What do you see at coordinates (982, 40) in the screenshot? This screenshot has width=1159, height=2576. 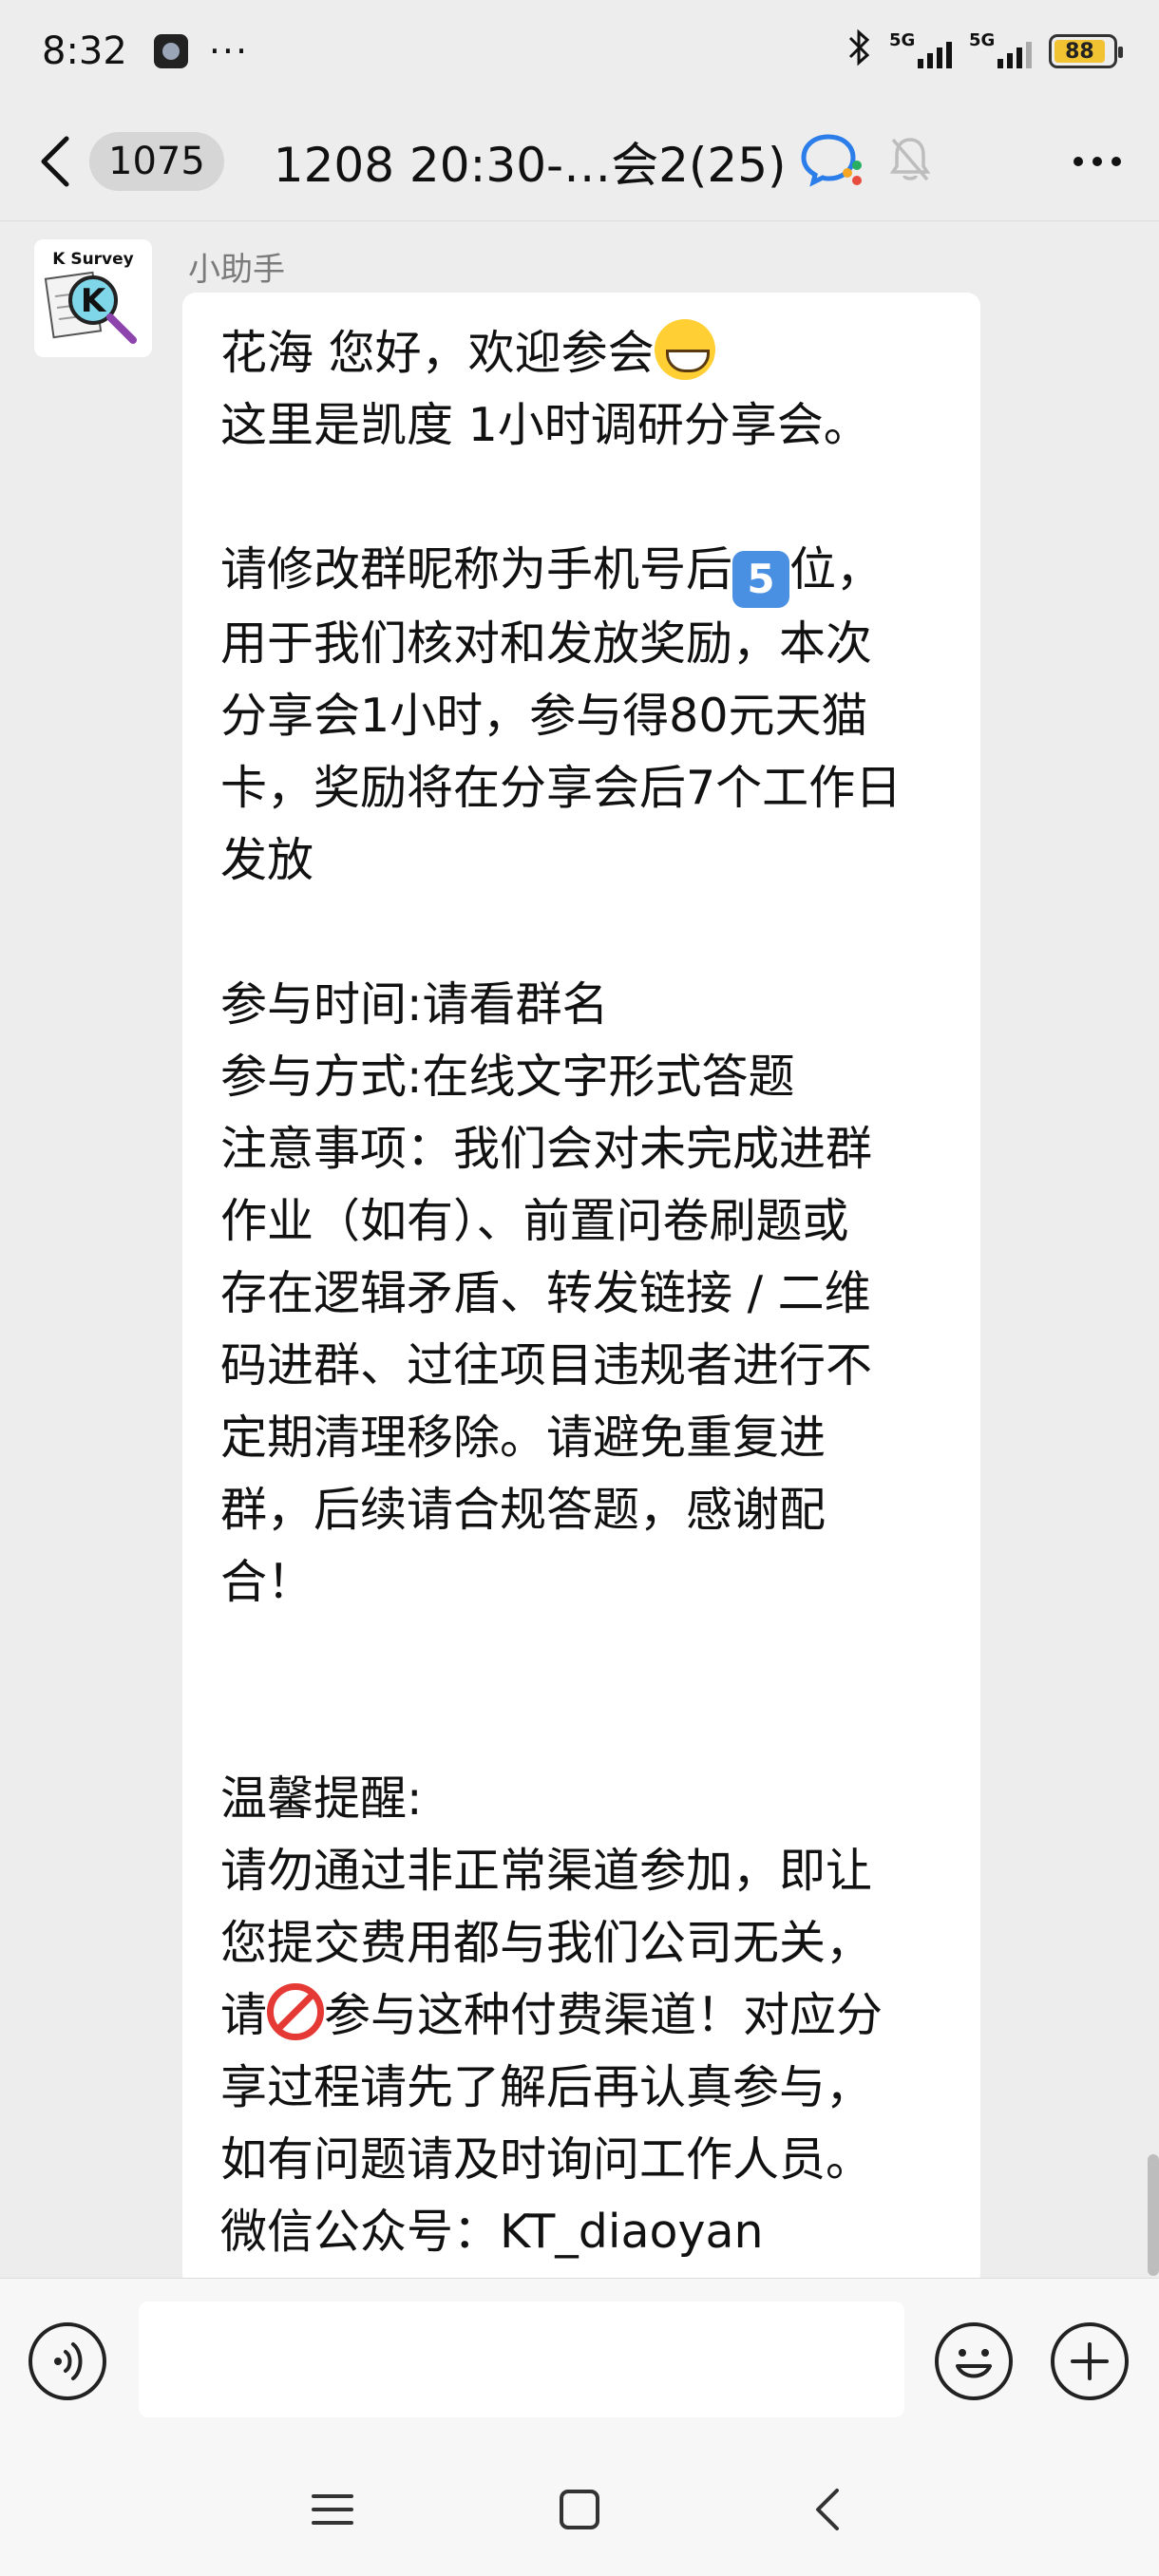 I see `network-type-2: 5G` at bounding box center [982, 40].